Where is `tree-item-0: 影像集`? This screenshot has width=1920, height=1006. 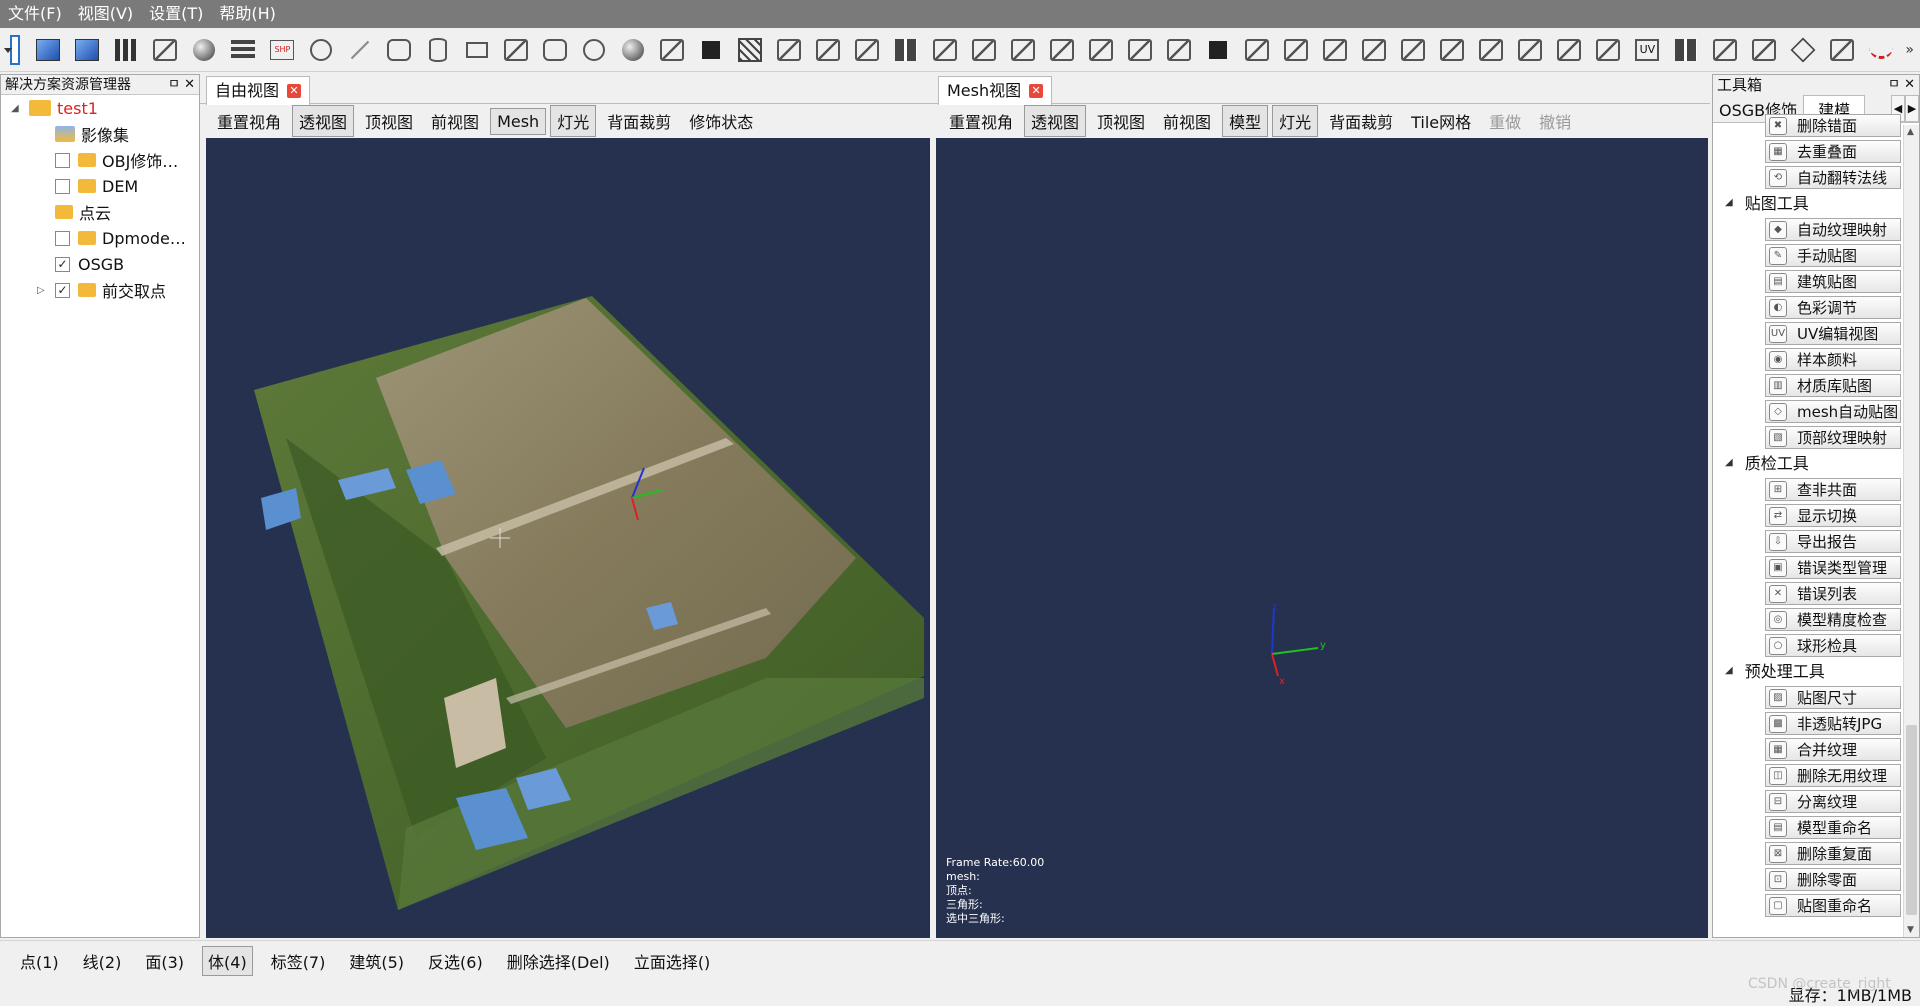
tree-item-0: 影像集 is located at coordinates (100, 134).